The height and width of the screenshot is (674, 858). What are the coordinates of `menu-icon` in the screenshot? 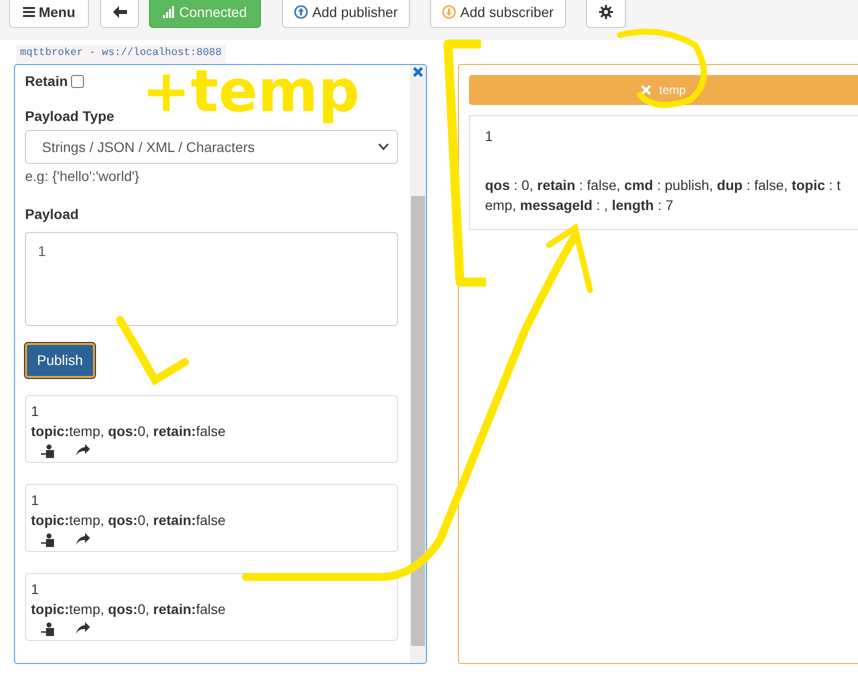 It's located at (28, 12).